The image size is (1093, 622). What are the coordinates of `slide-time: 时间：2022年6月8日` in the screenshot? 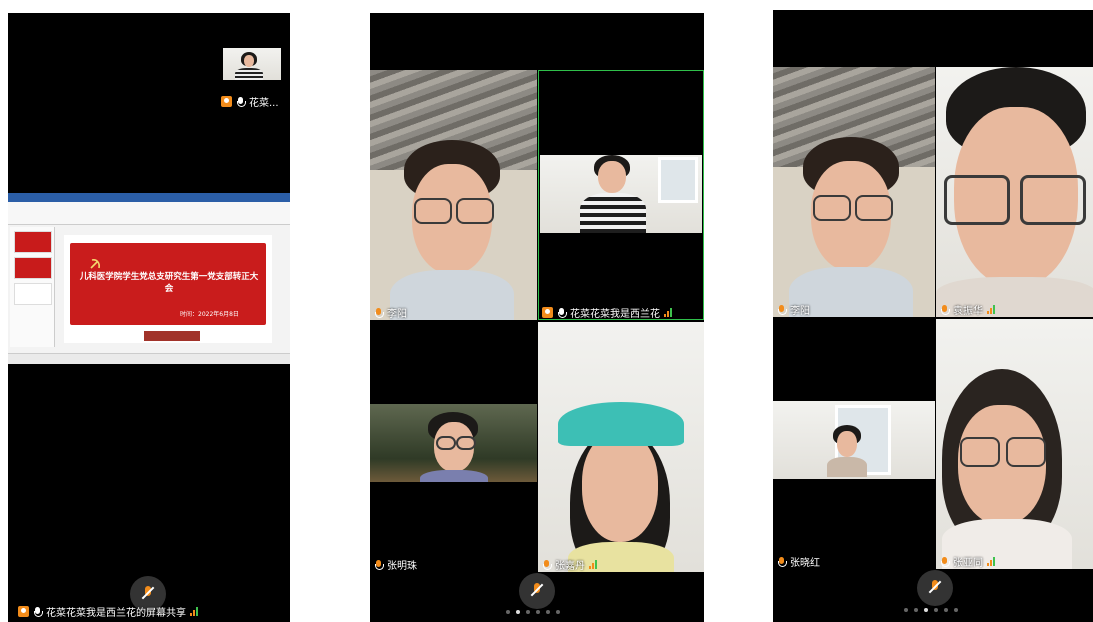 It's located at (209, 314).